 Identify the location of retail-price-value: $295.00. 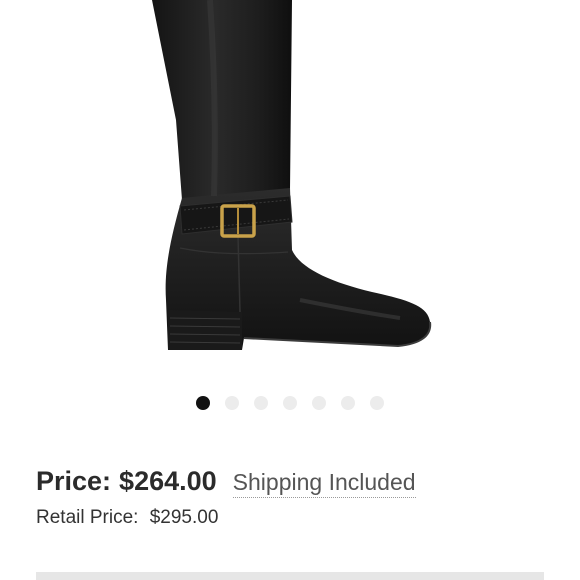
(184, 517).